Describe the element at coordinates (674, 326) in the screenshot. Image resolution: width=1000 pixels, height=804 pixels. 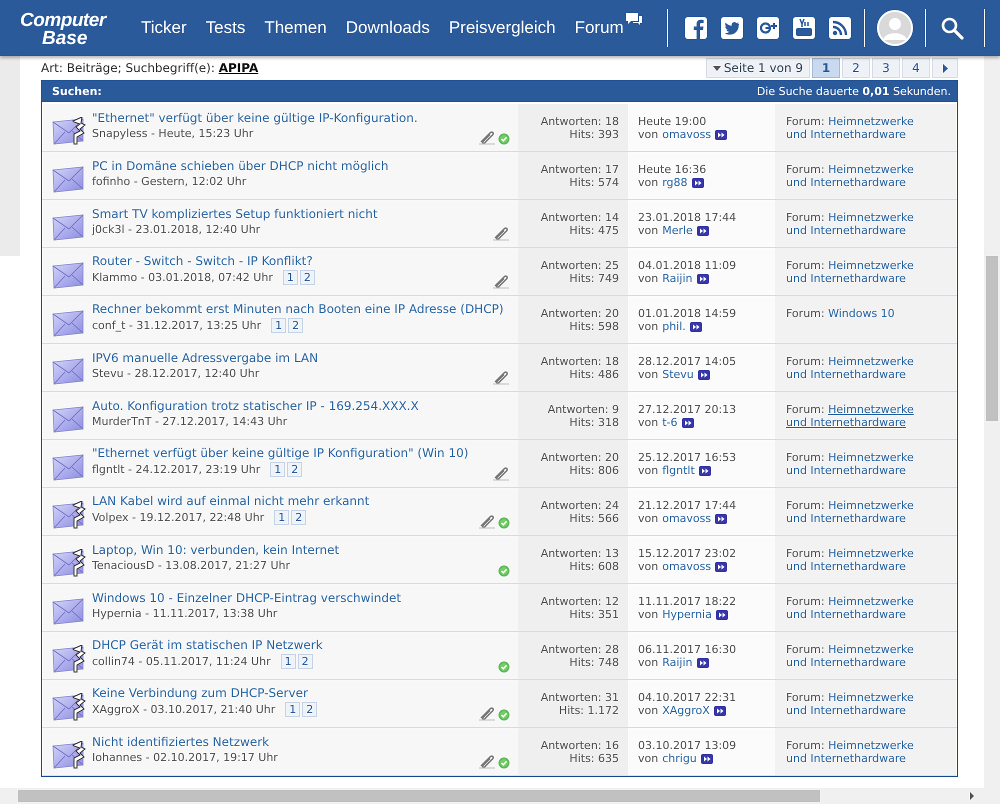
I see `user-link: phil.` at that location.